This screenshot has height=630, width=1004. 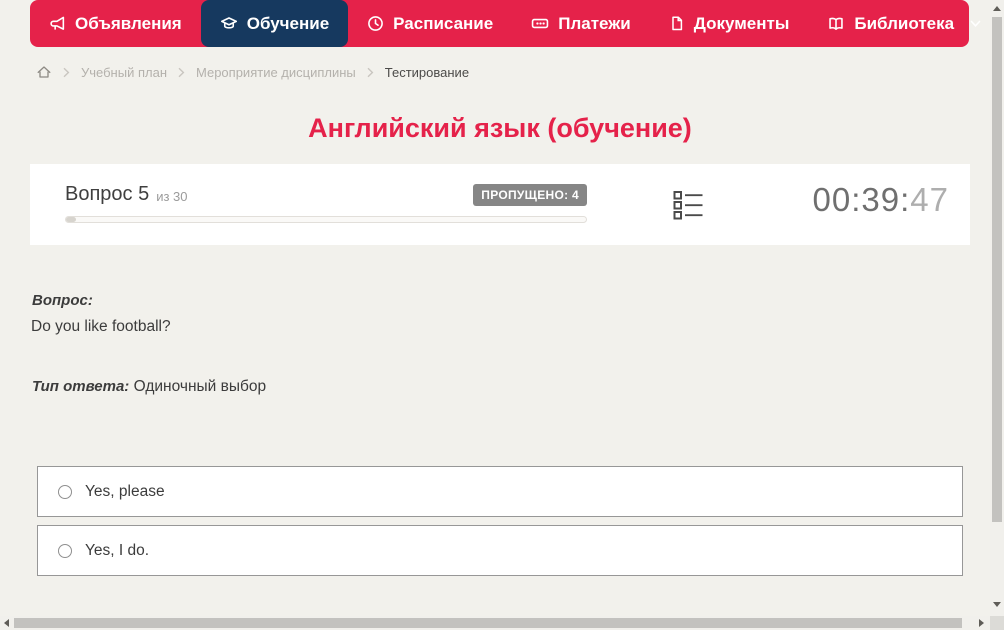 I want to click on page-title: Английский язык (обучение), so click(x=500, y=128).